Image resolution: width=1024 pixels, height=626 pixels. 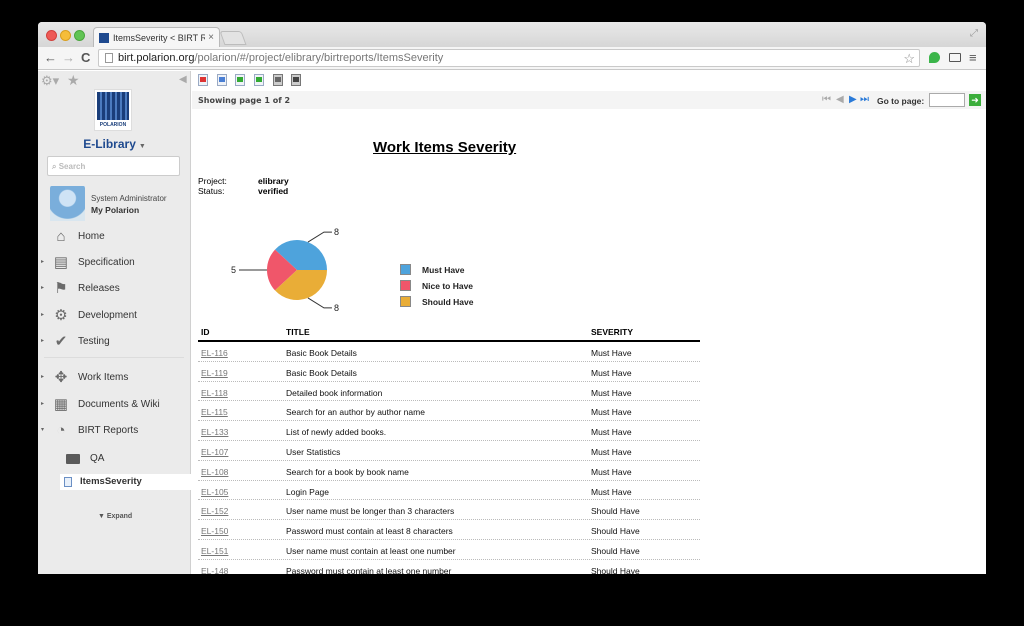 I want to click on expand-link: ▼ Expand, so click(x=115, y=516).